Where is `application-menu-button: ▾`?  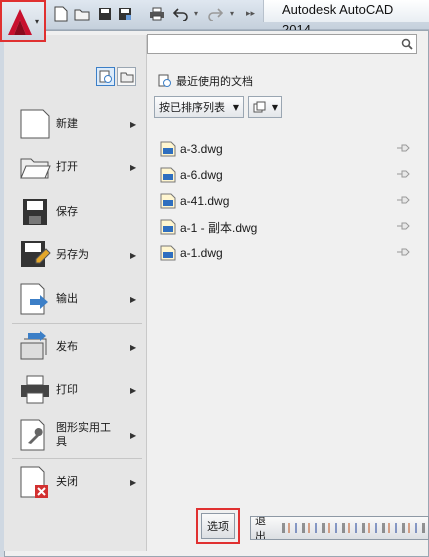
application-menu-button: ▾ is located at coordinates (23, 21).